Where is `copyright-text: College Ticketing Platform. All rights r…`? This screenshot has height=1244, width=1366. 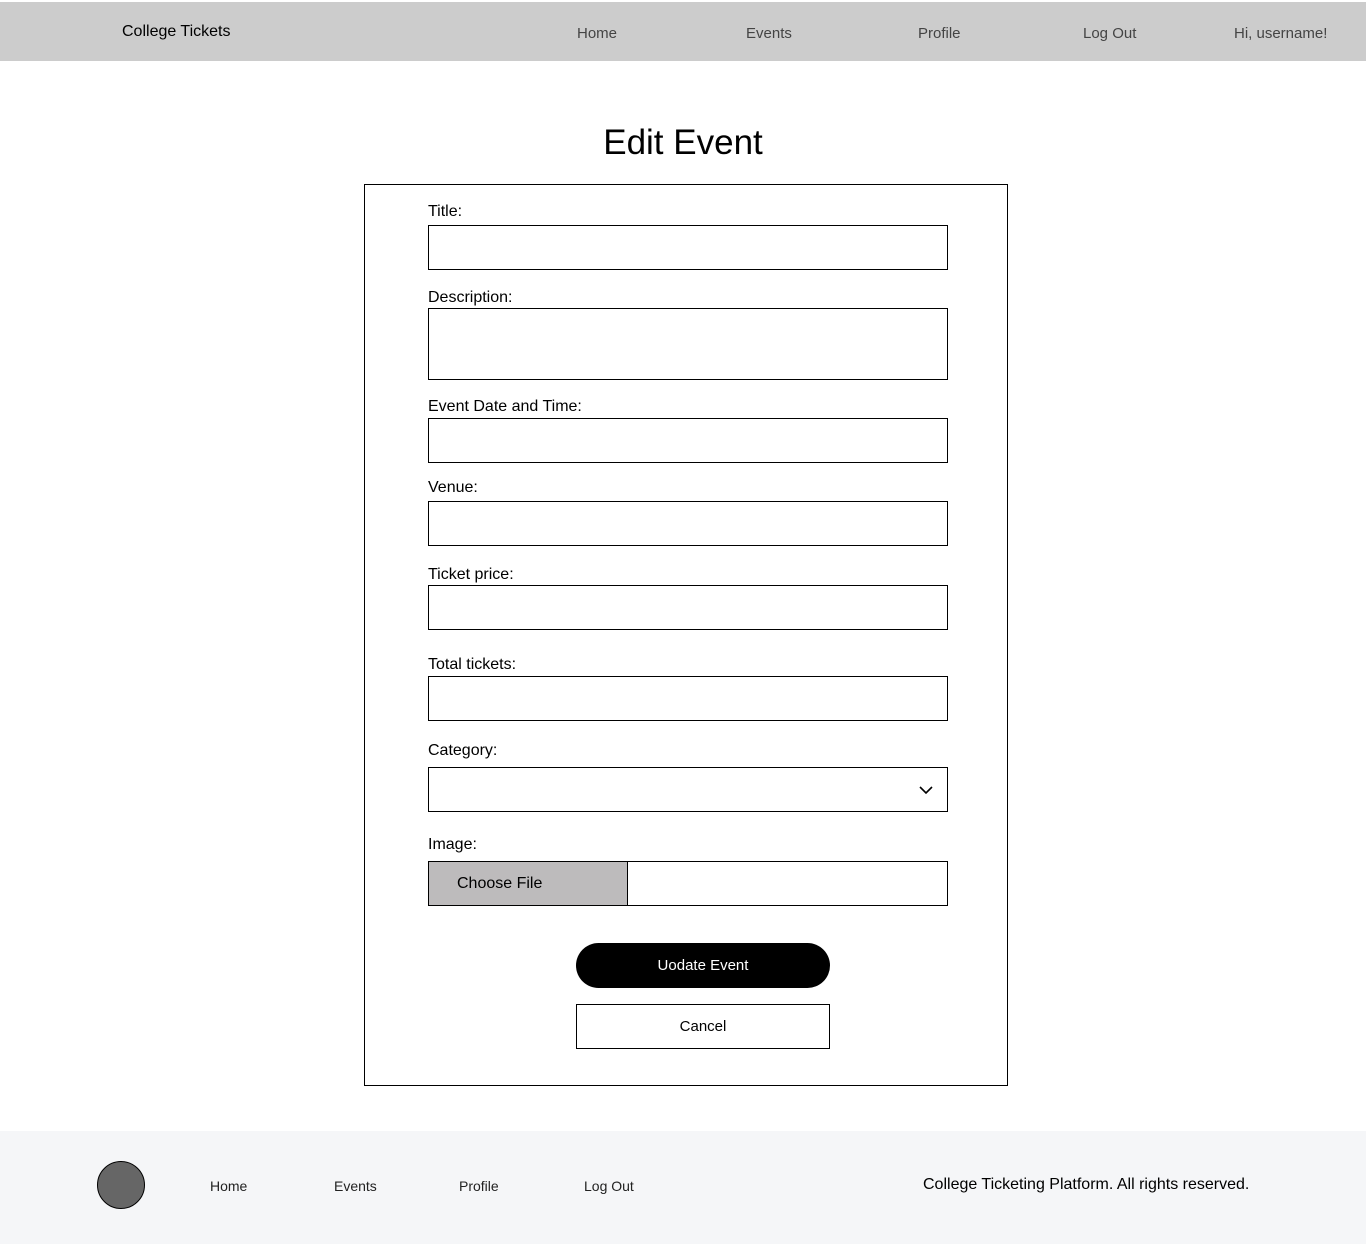
copyright-text: College Ticketing Platform. All rights r… is located at coordinates (1086, 1184).